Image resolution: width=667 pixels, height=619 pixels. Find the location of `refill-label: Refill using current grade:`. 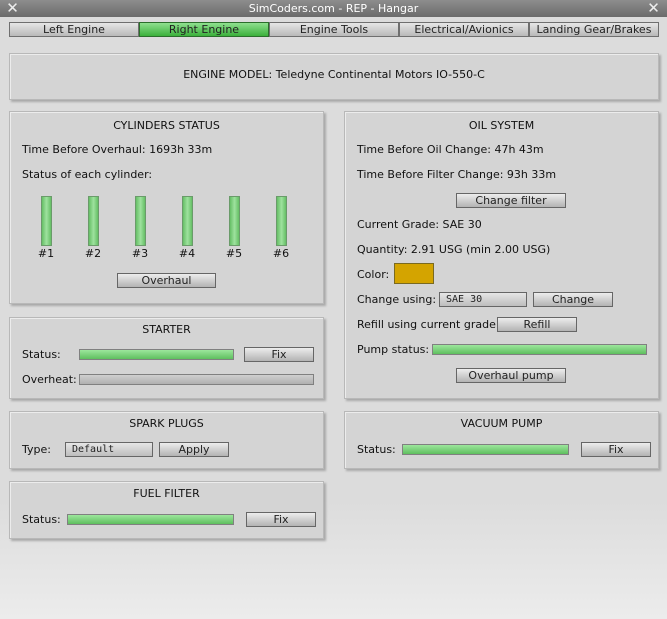

refill-label: Refill using current grade: is located at coordinates (428, 324).